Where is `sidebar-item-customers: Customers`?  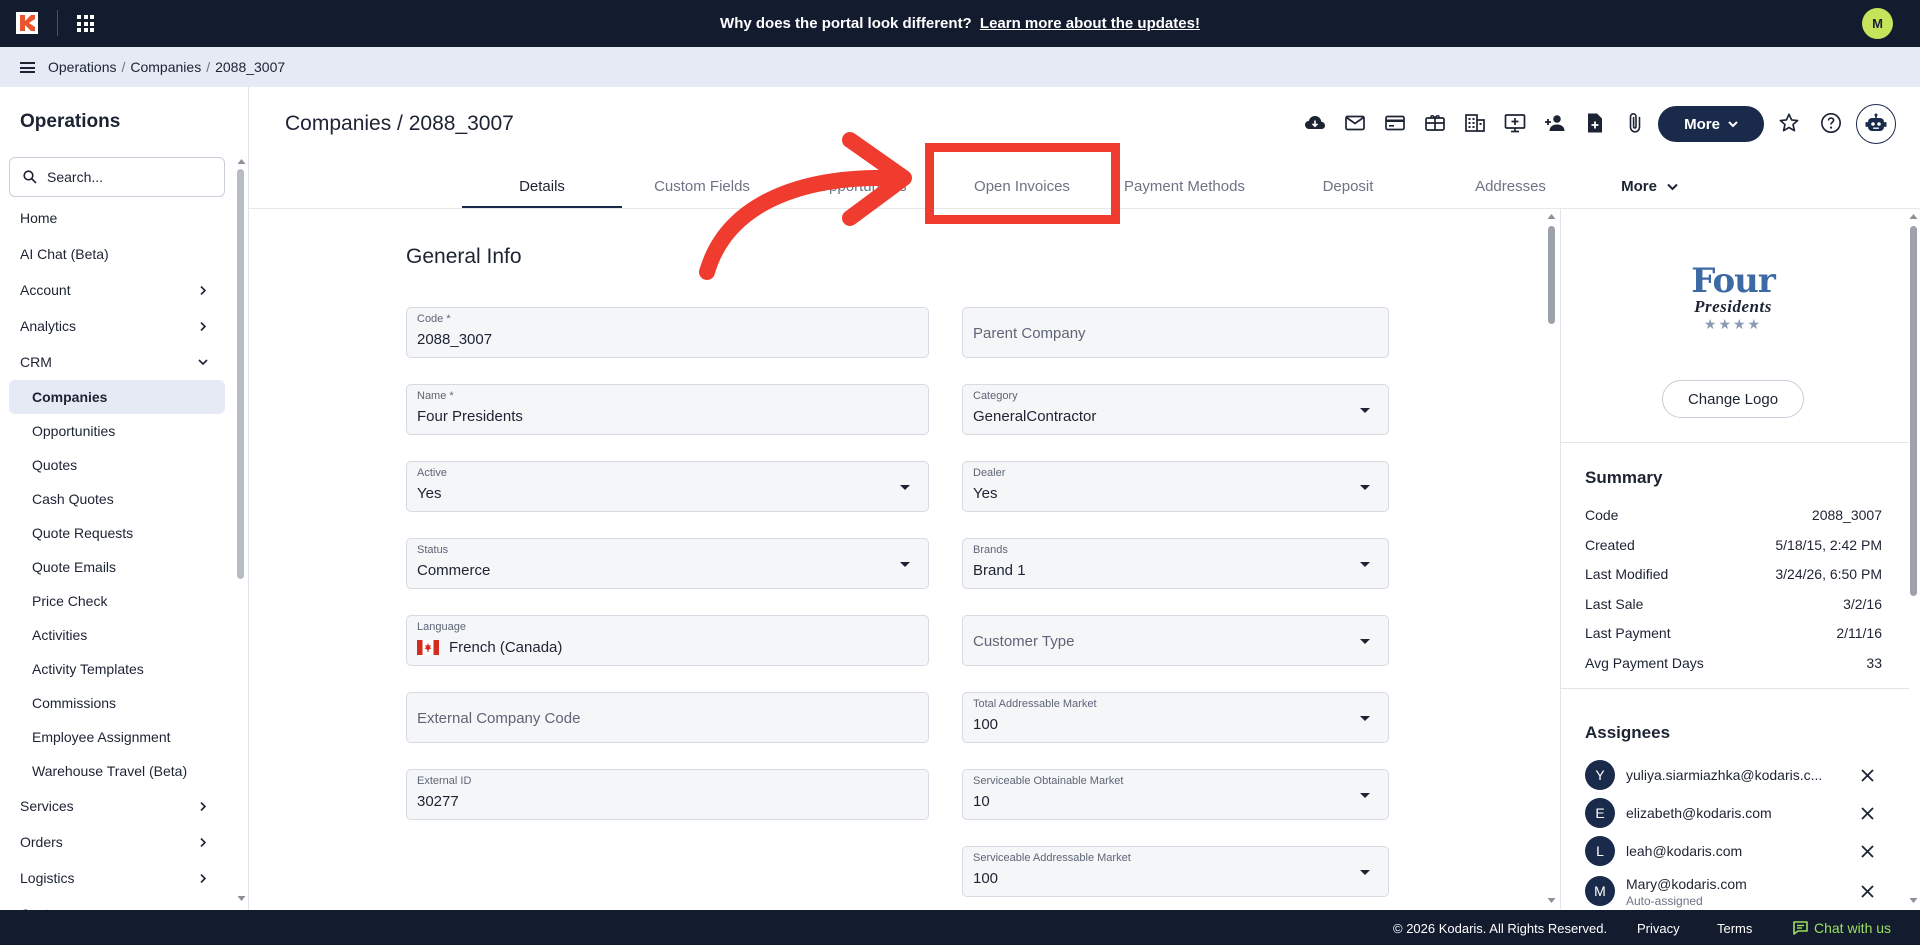 sidebar-item-customers: Customers is located at coordinates (118, 903).